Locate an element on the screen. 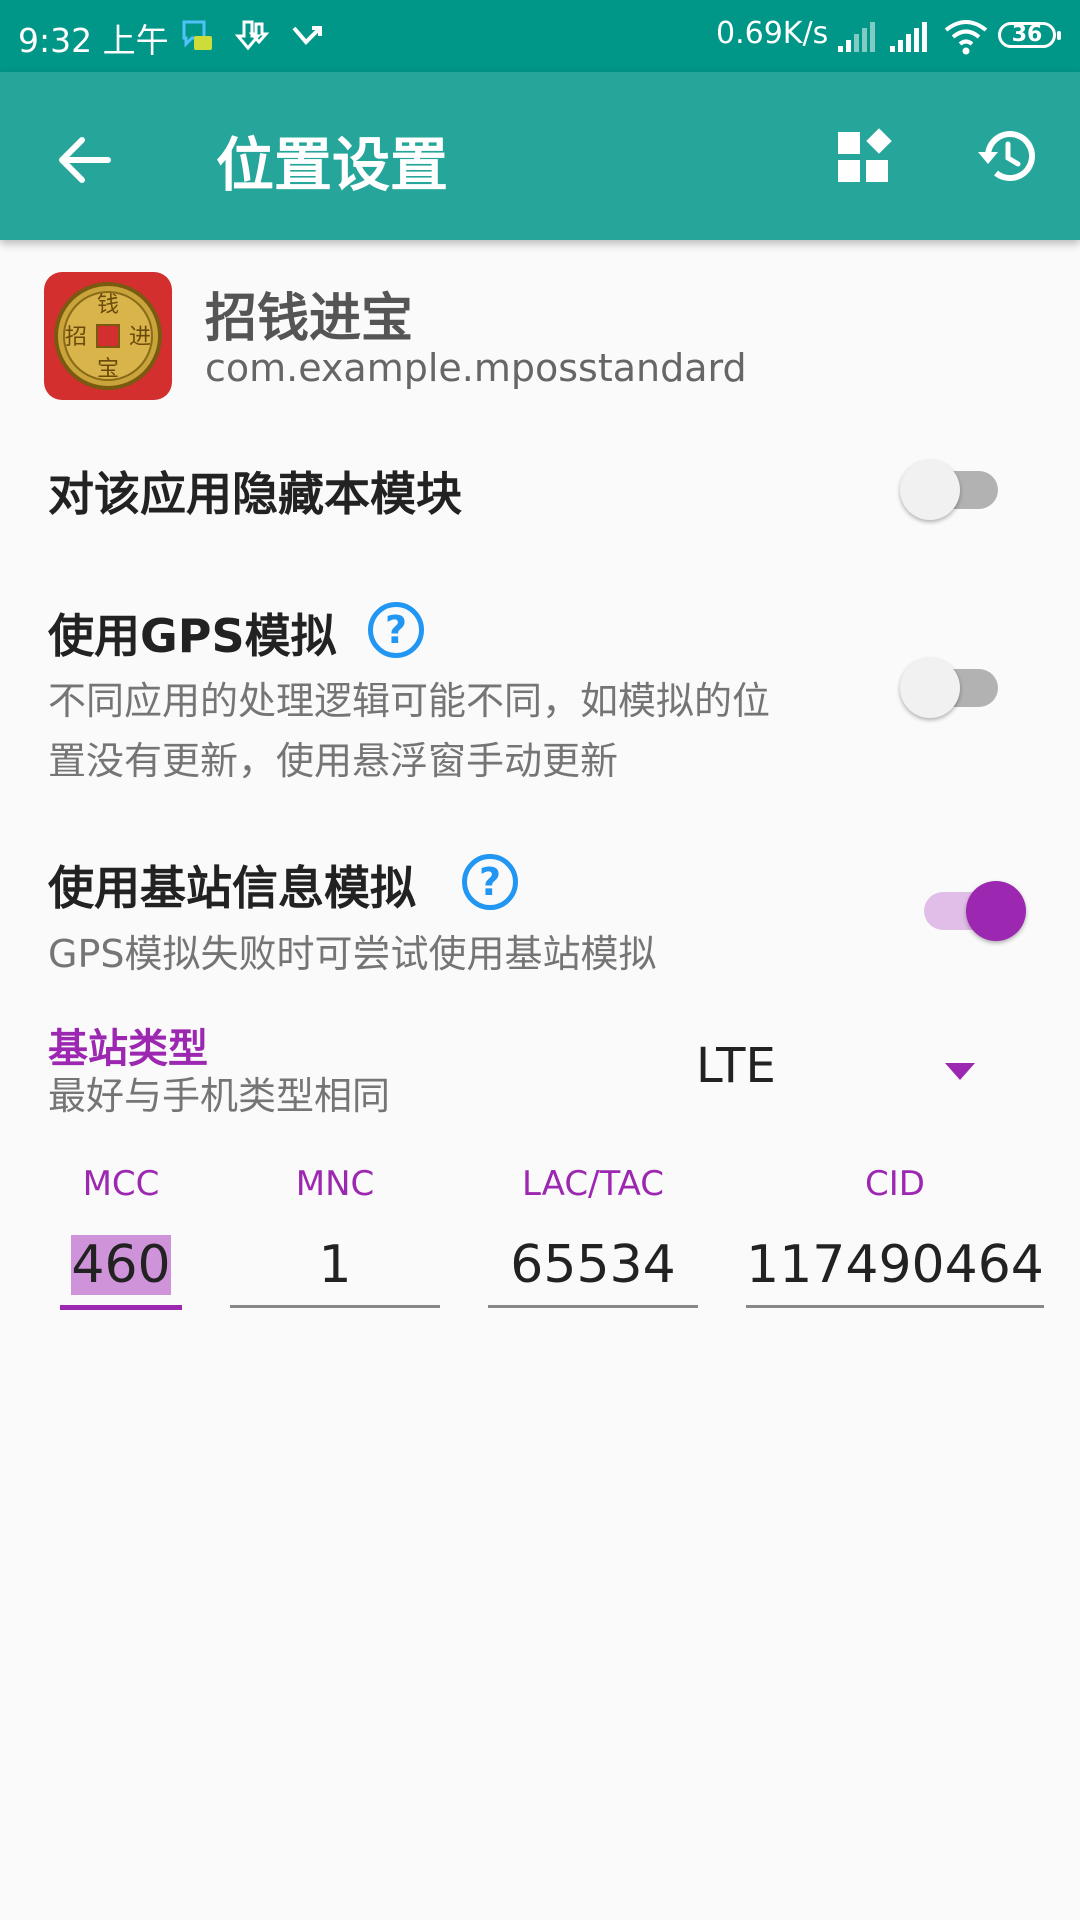  app-icon: 钱 进 宝 招 is located at coordinates (108, 336).